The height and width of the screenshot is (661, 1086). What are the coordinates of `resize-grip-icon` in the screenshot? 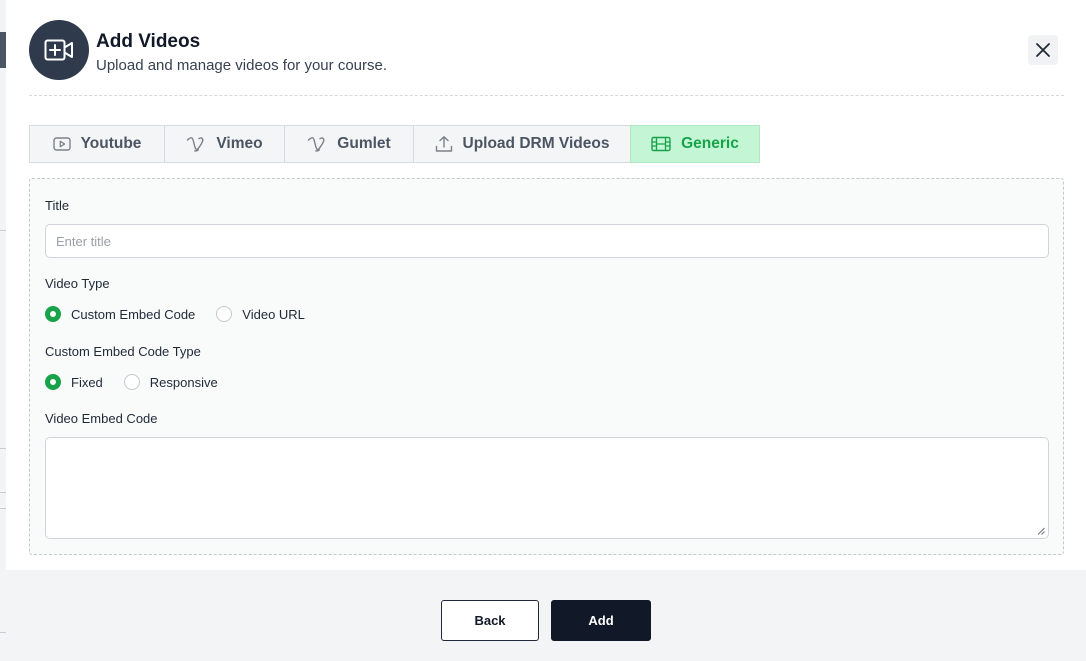 It's located at (1041, 531).